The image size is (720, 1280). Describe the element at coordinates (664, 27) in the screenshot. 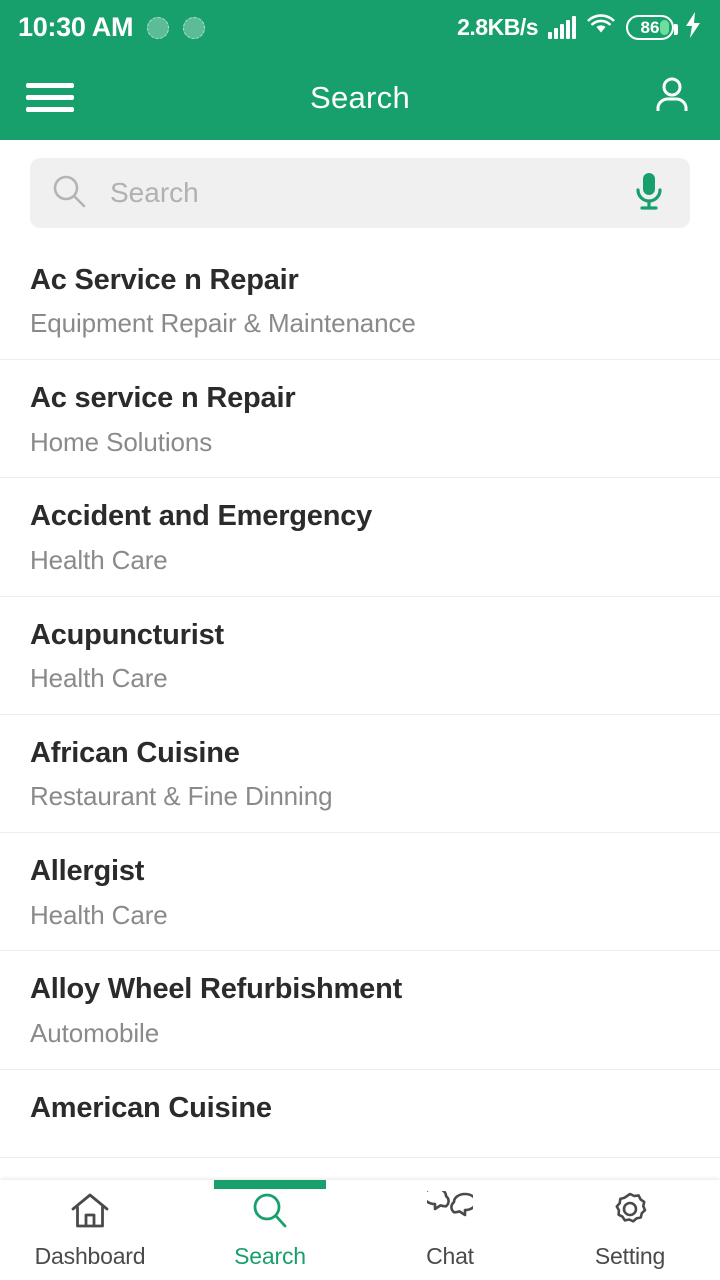

I see `battery-fill` at that location.